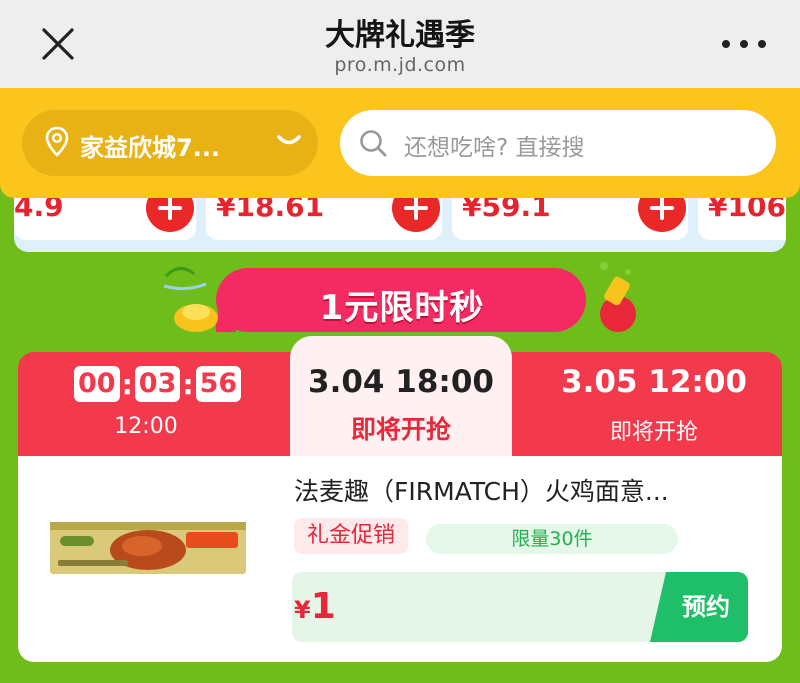  What do you see at coordinates (552, 539) in the screenshot?
I see `limit-badge: 限量30件` at bounding box center [552, 539].